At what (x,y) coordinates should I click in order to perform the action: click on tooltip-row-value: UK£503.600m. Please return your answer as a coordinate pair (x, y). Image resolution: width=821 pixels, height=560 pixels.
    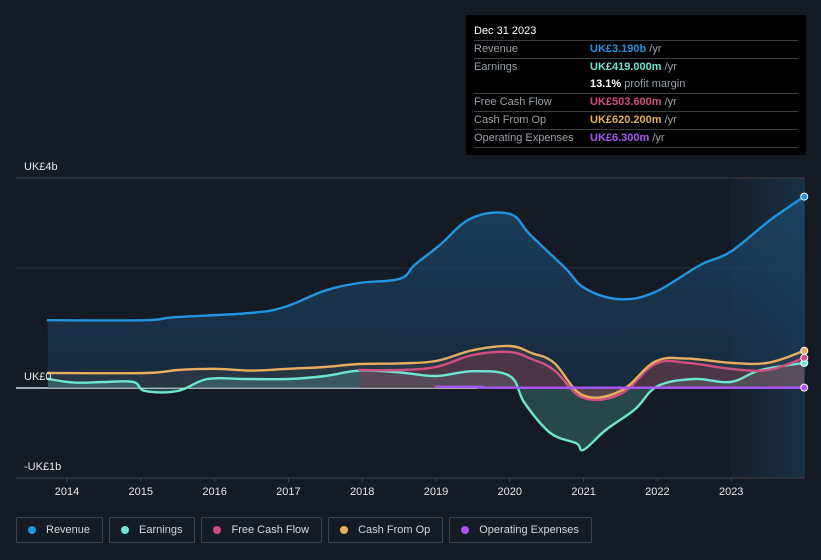
    Looking at the image, I should click on (626, 102).